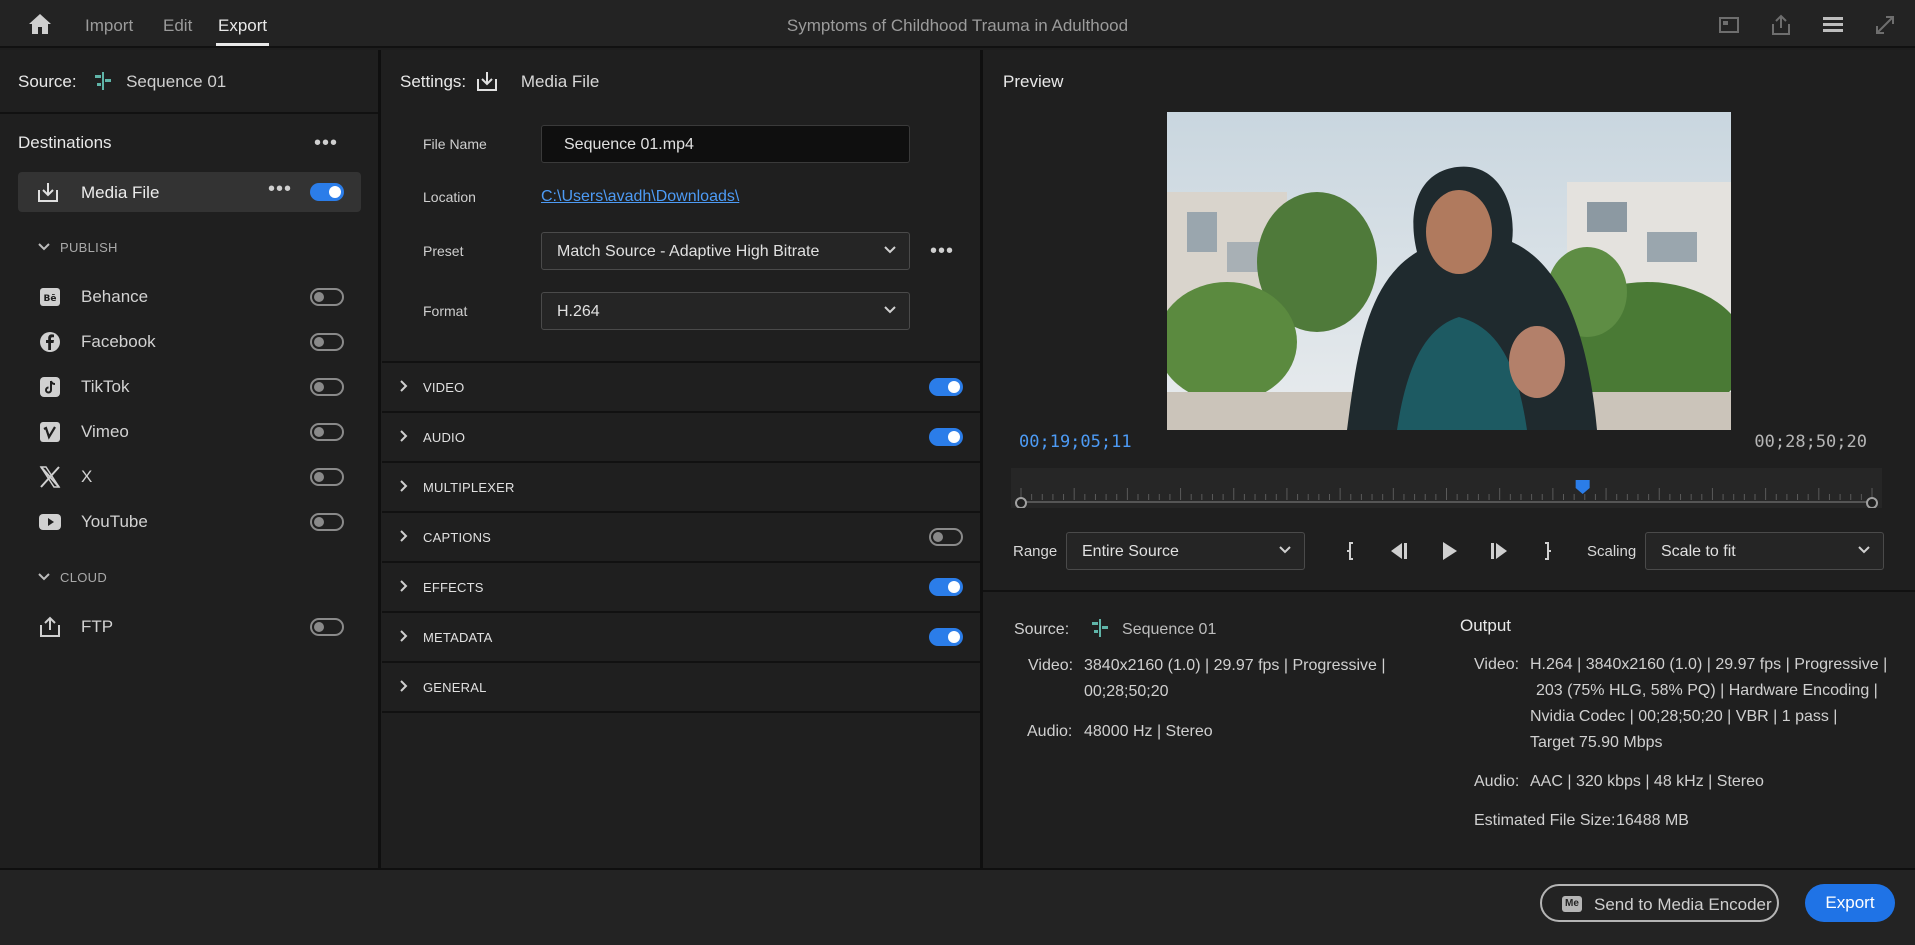 The height and width of the screenshot is (945, 1915). I want to click on send-to-media-encoder-button: Me Send to Media Encoder, so click(1659, 903).